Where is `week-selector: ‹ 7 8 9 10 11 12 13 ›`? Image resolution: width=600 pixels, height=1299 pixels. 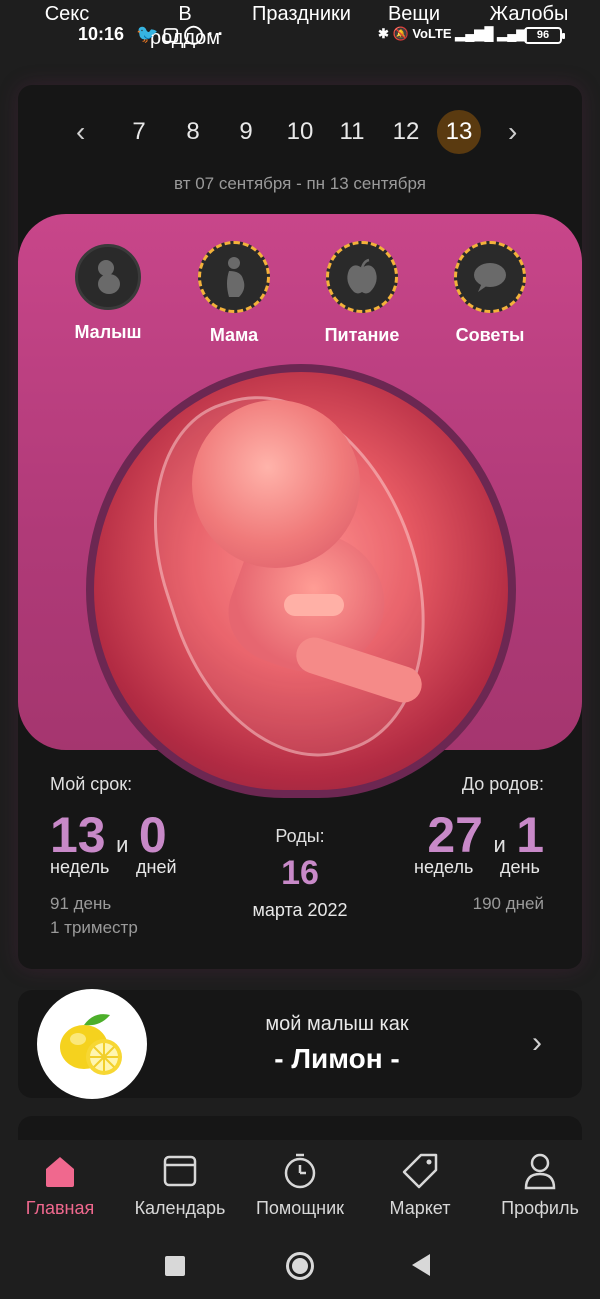
week-selector: ‹ 7 8 9 10 11 12 13 › is located at coordinates (300, 132).